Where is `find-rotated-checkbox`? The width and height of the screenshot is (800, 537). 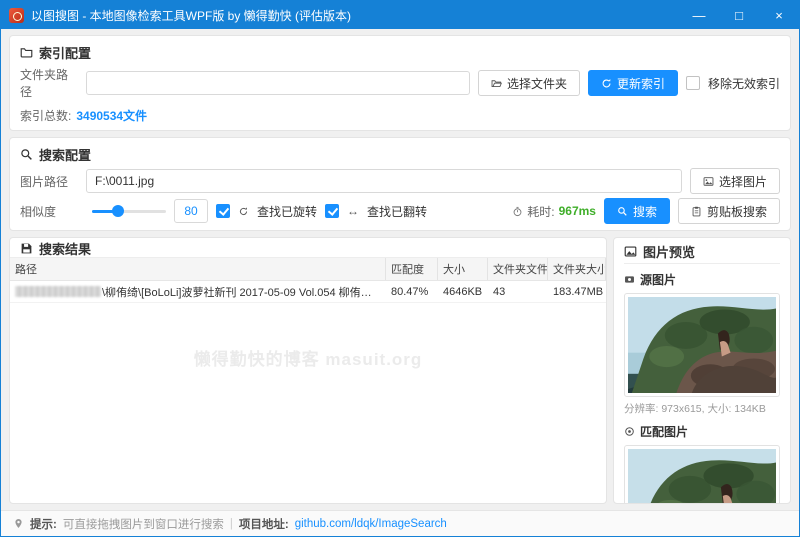 find-rotated-checkbox is located at coordinates (223, 211).